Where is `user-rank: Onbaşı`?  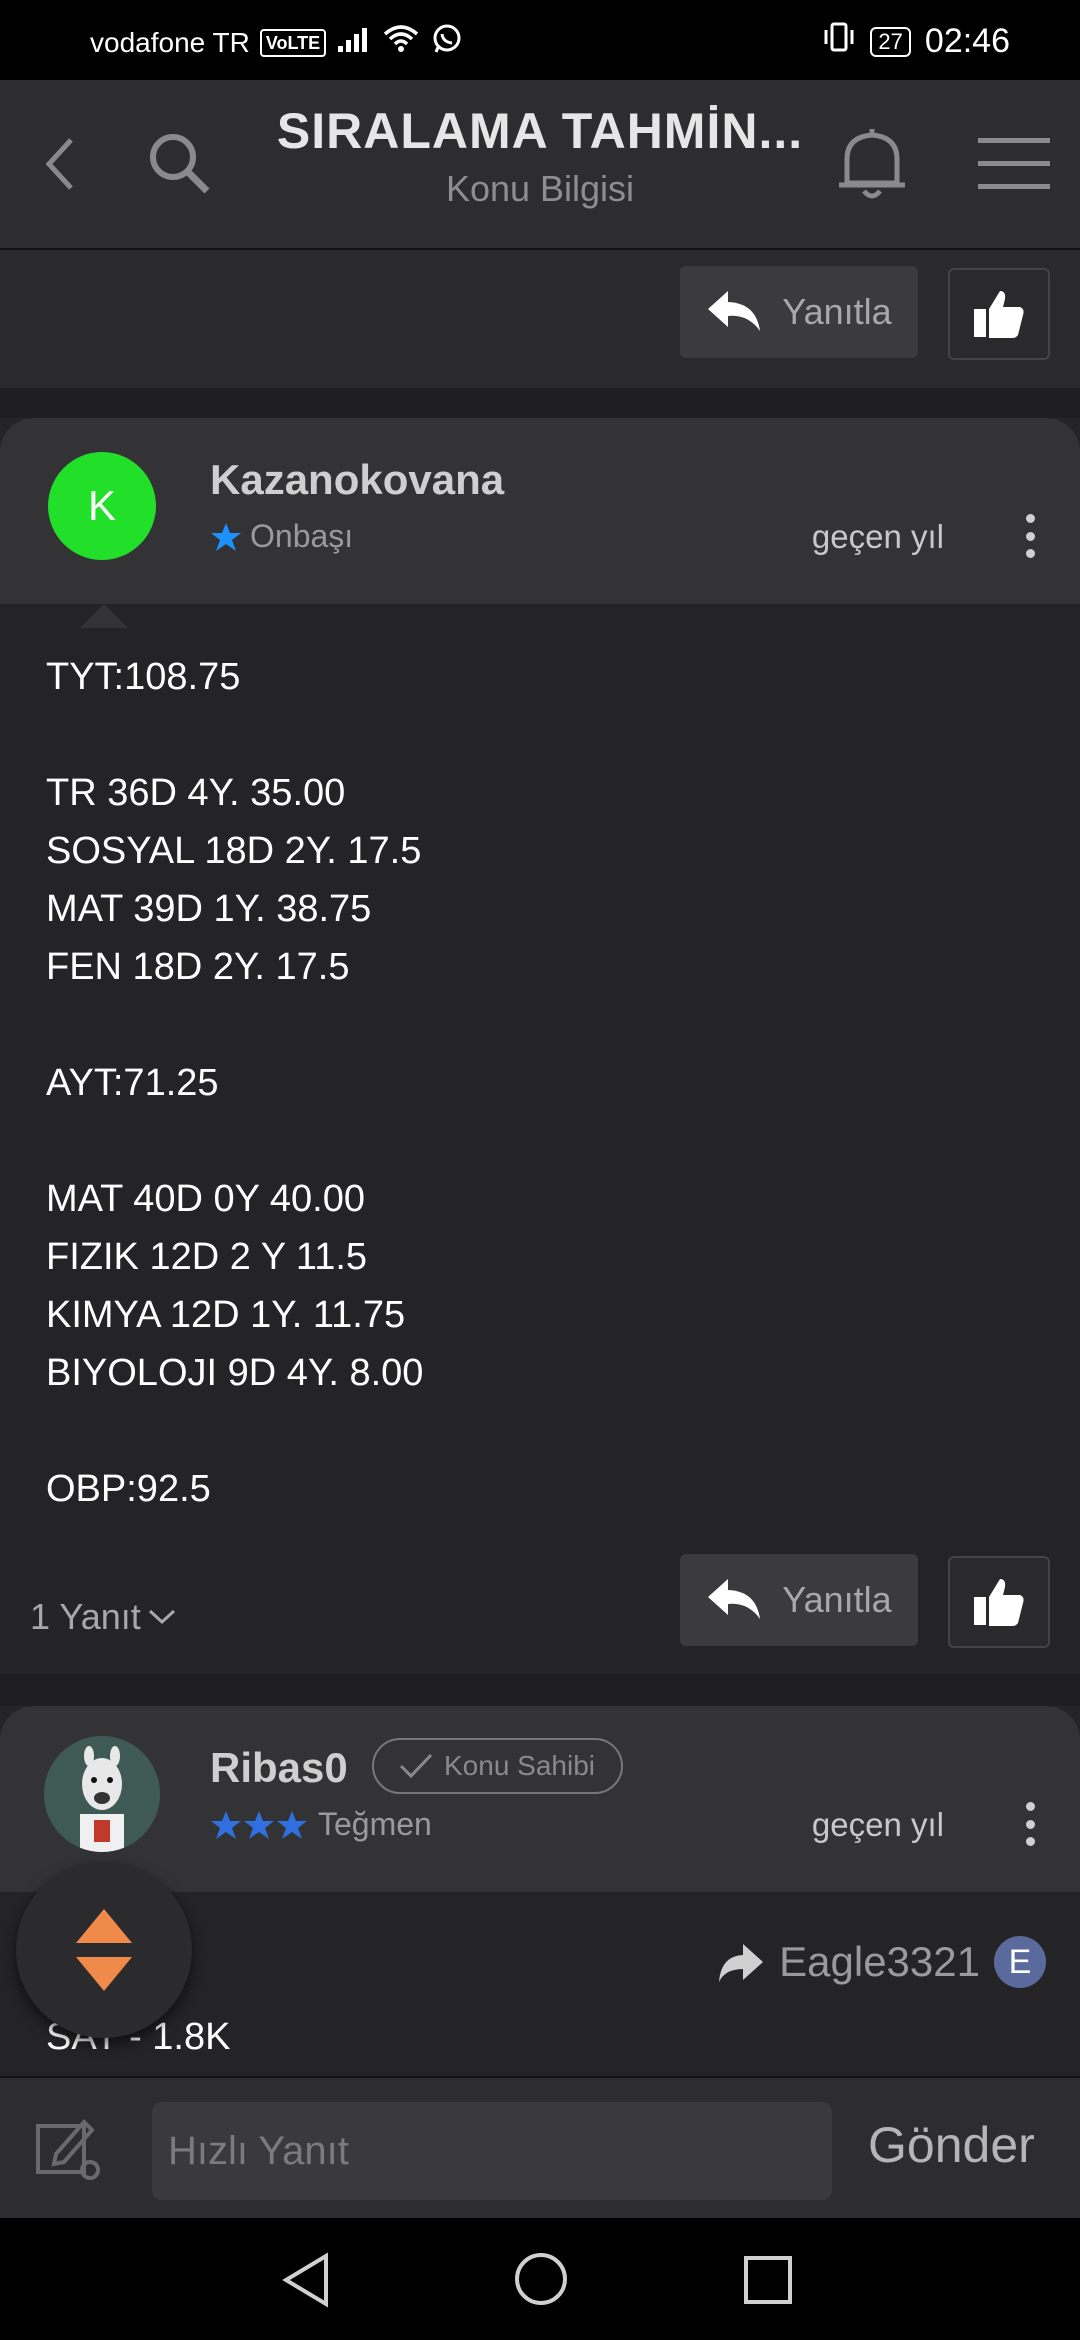
user-rank: Onbaşı is located at coordinates (281, 536).